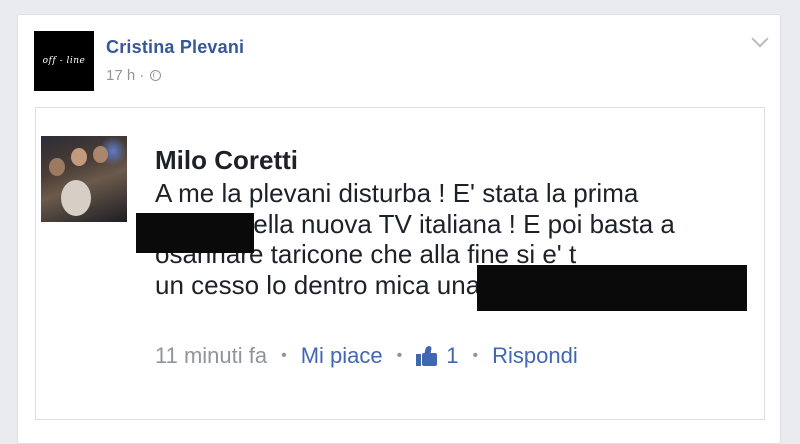 The height and width of the screenshot is (444, 800). I want to click on like-button: Mi piace, so click(342, 356).